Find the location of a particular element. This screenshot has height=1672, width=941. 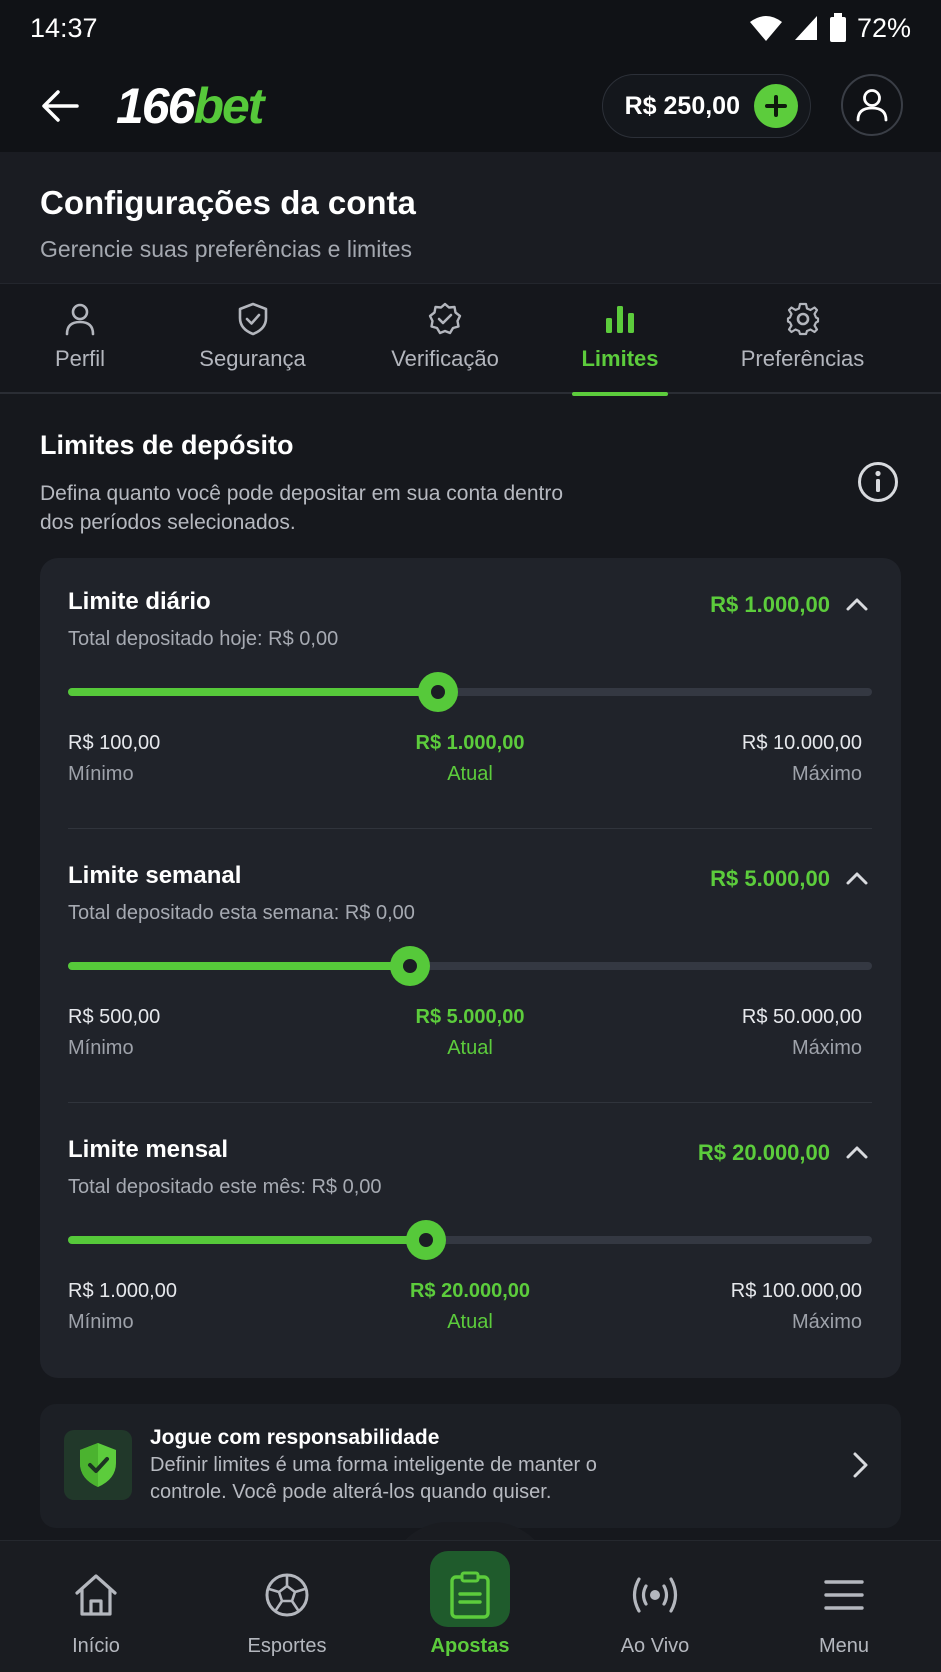

responsible-title: Jogue com responsabilidade is located at coordinates (295, 1437).